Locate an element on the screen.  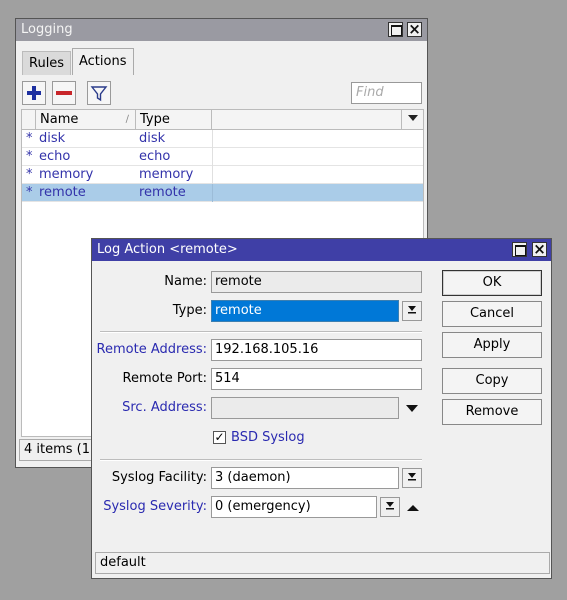
remote-port-field: 514 is located at coordinates (316, 379).